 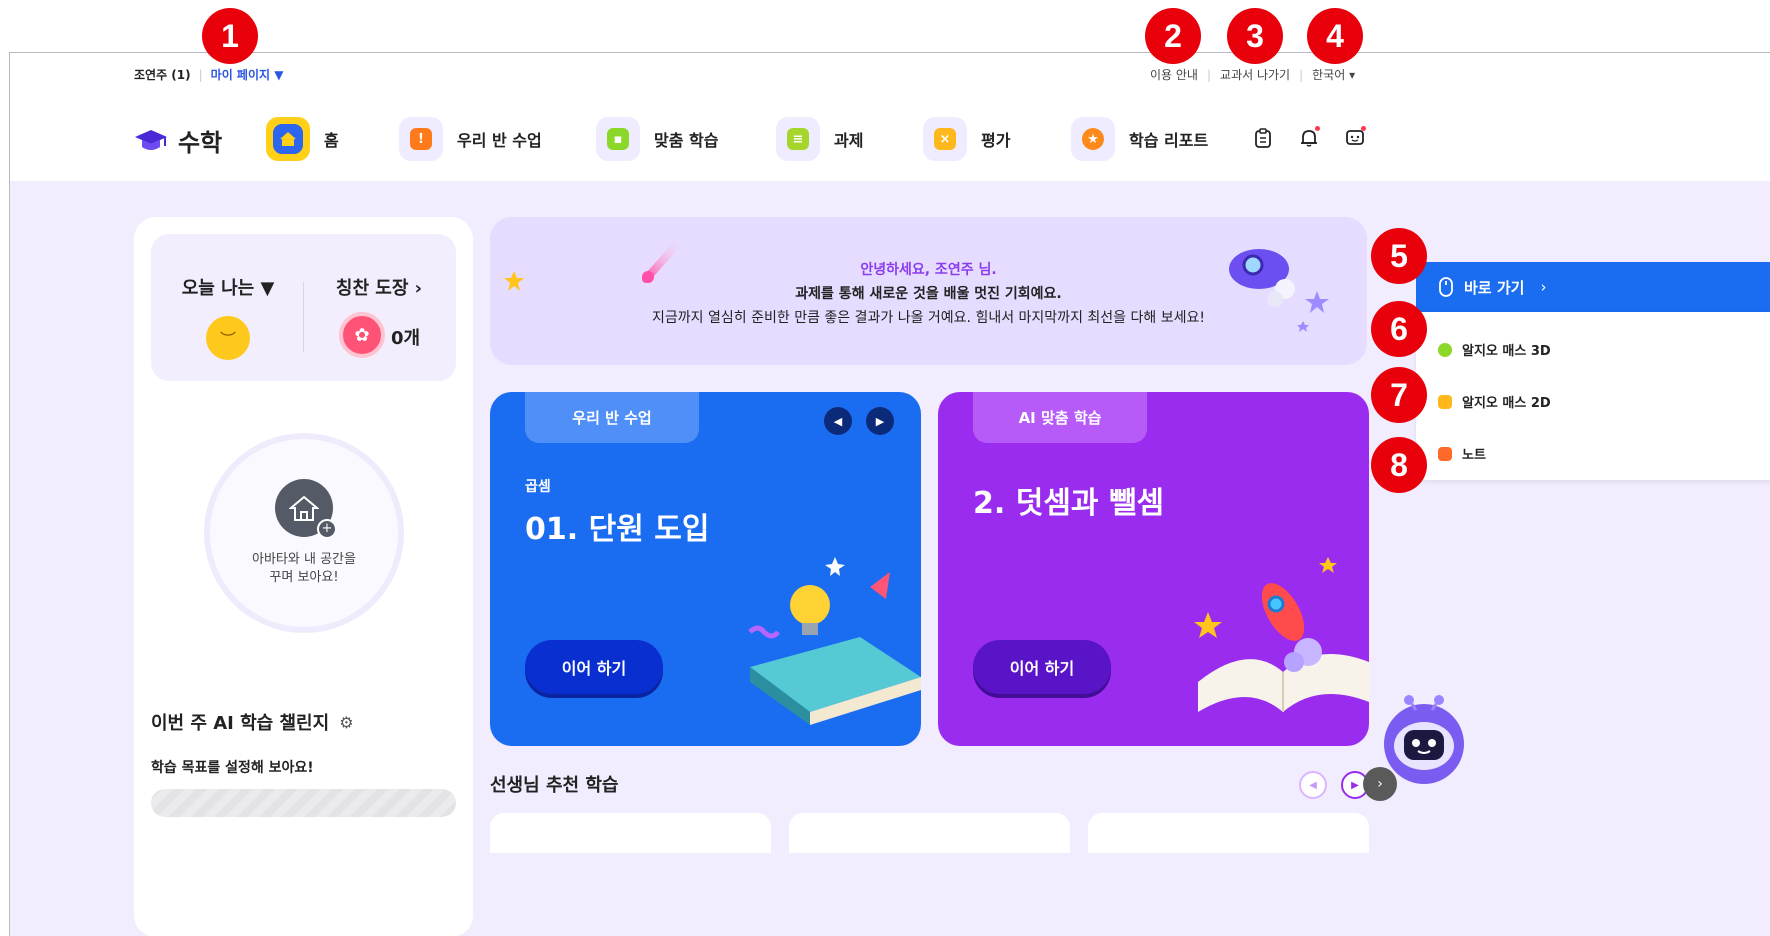 What do you see at coordinates (230, 36) in the screenshot?
I see `annotation-marker-1: 1` at bounding box center [230, 36].